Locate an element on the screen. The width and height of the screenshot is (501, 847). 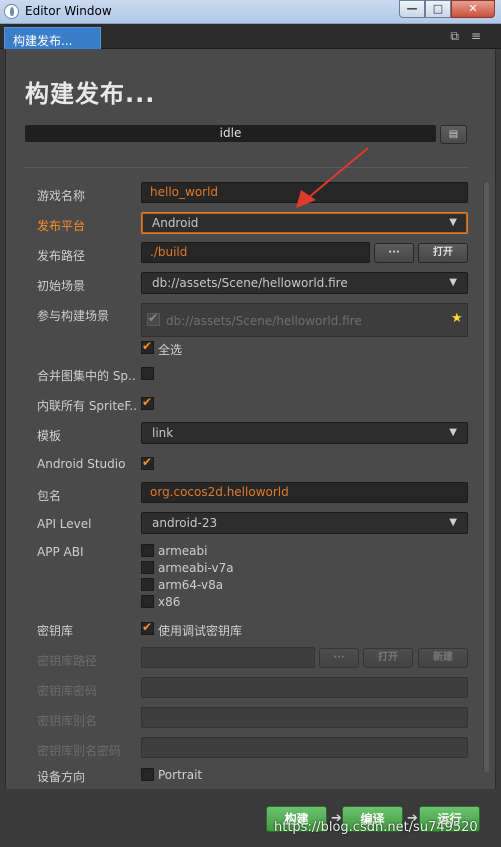
annotation-arrow-icon is located at coordinates (332, 177).